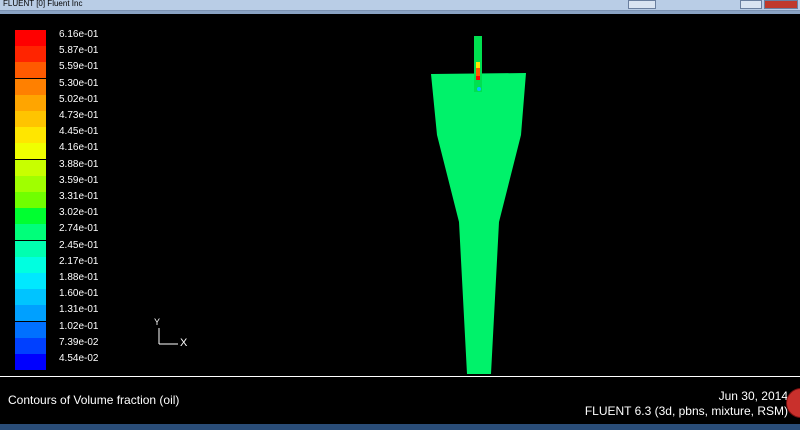 Image resolution: width=800 pixels, height=430 pixels. I want to click on cyclone-geometry, so click(478, 205).